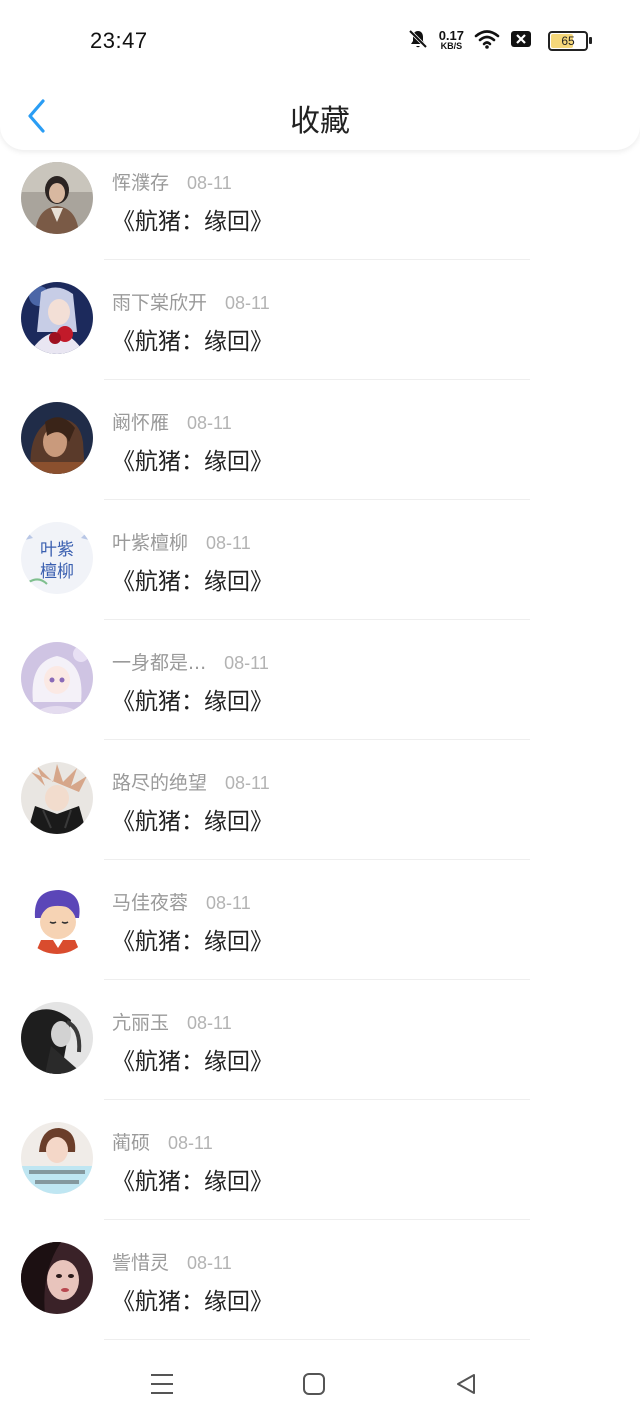 This screenshot has width=640, height=1422. I want to click on anime-boy-sketch-icon, so click(57, 798).